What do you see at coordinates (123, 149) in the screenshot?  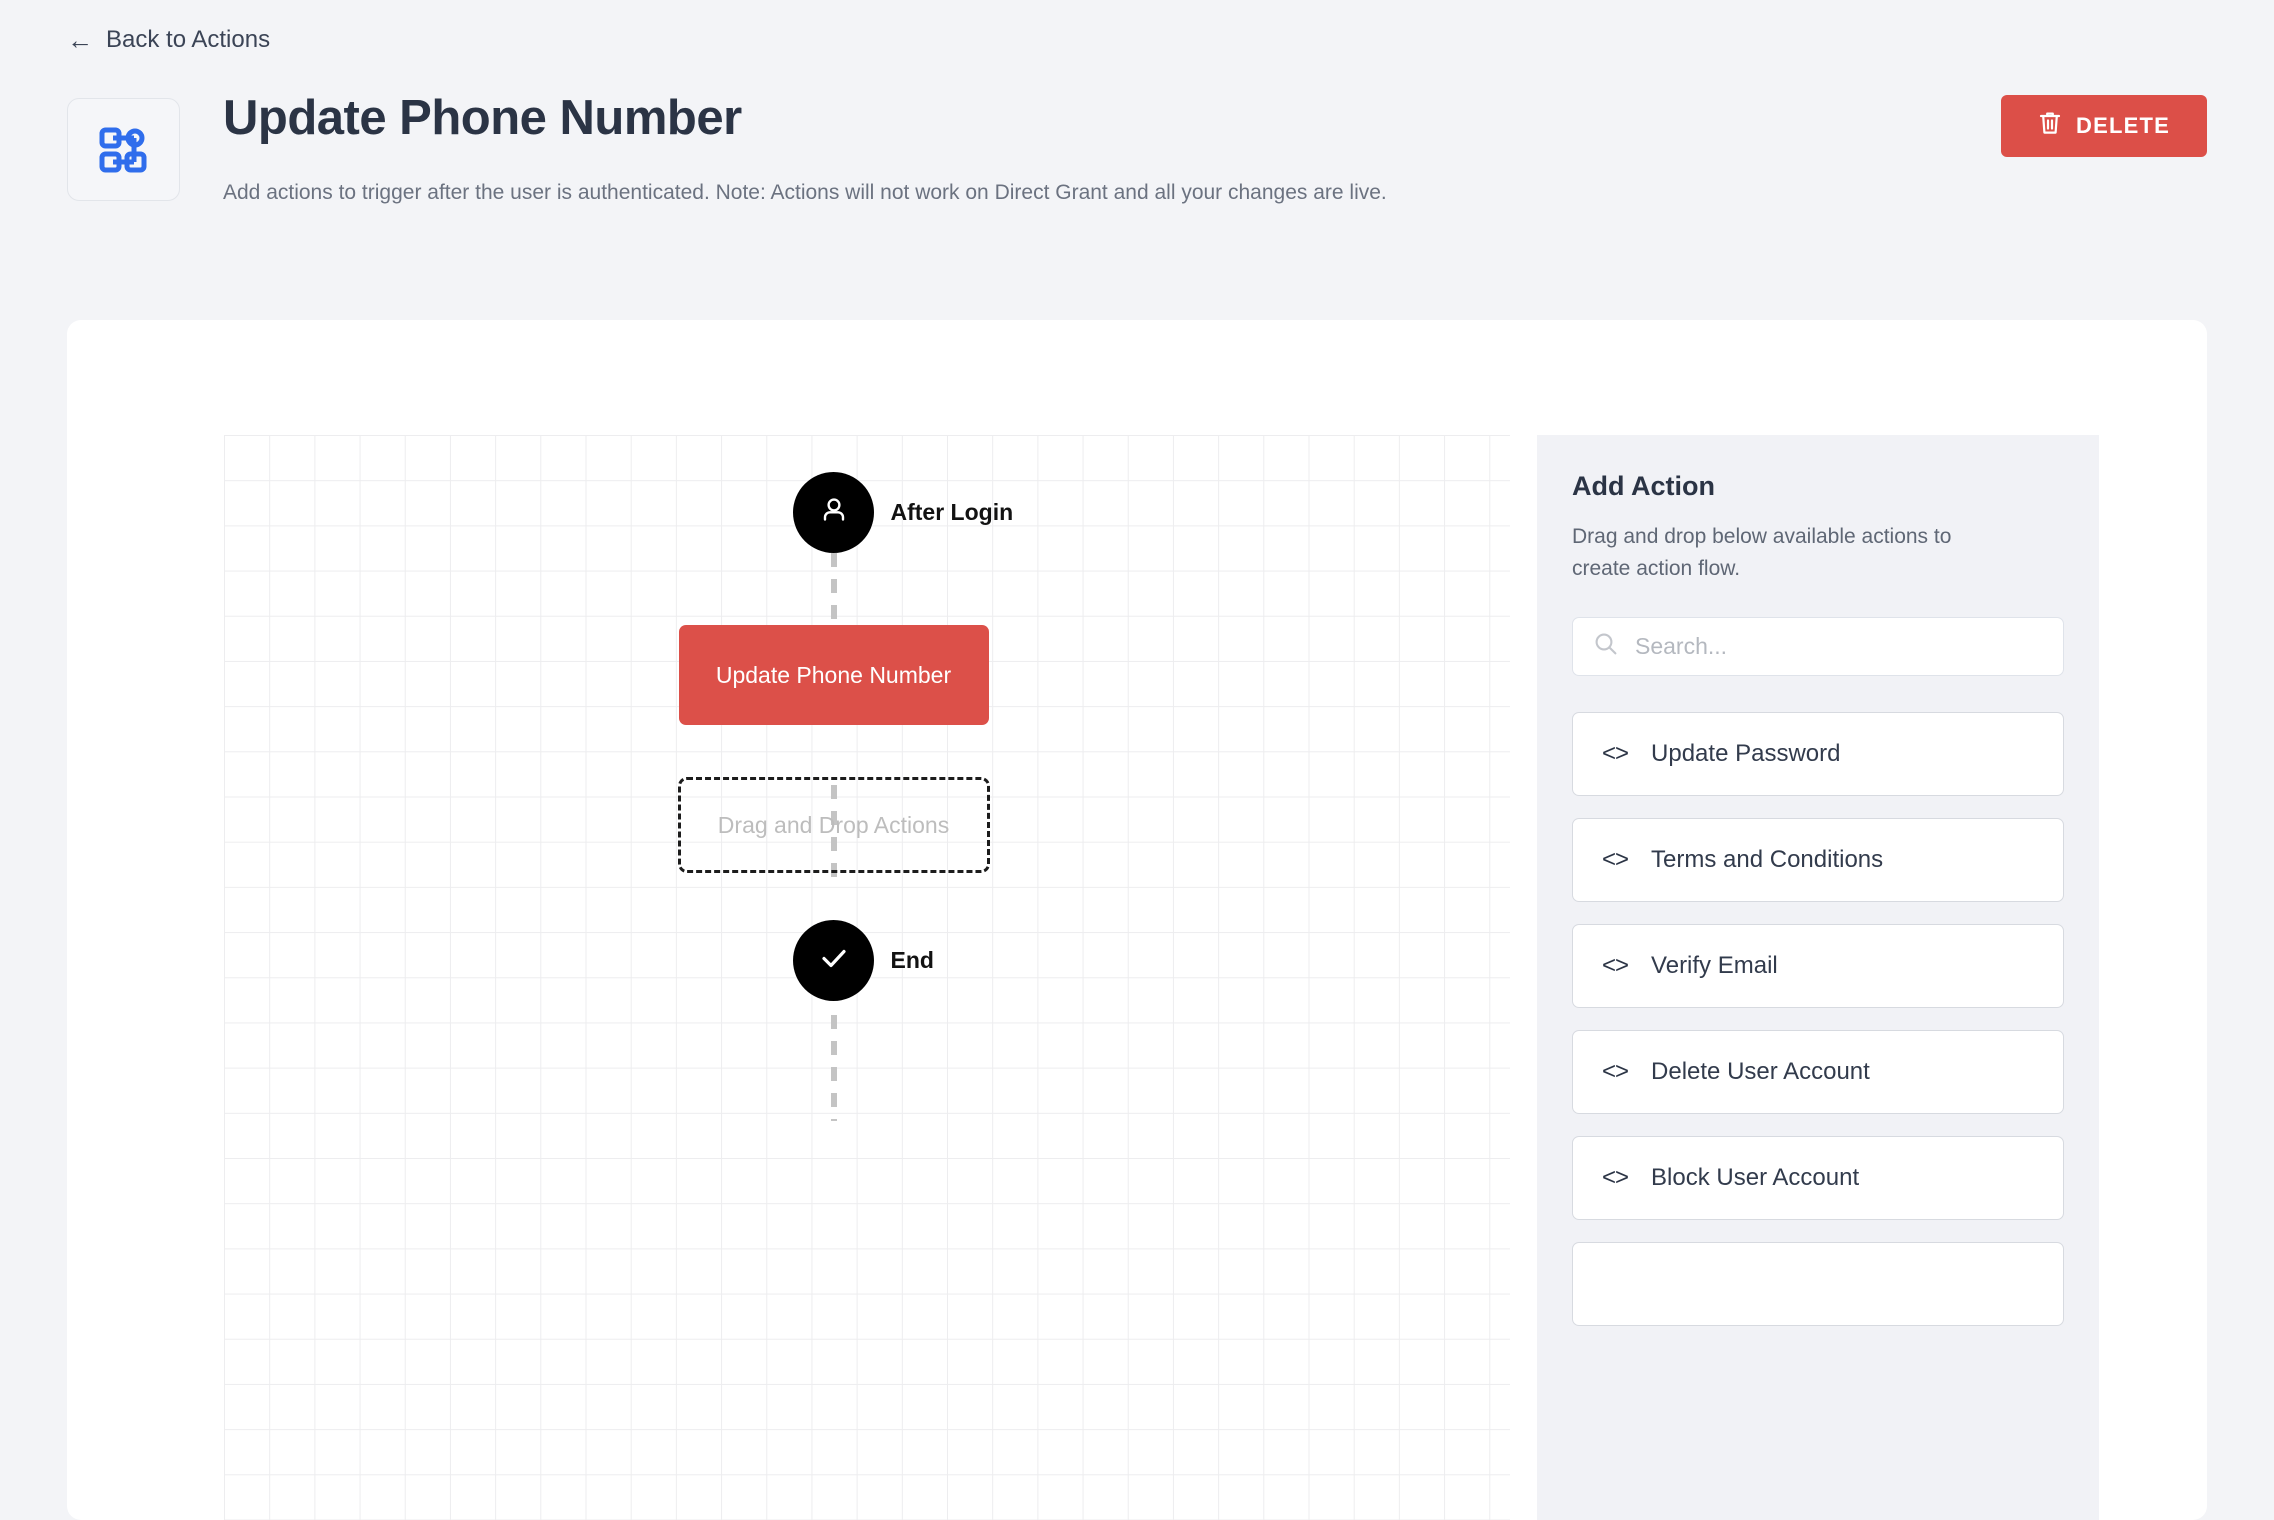 I see `flow-nodes-icon` at bounding box center [123, 149].